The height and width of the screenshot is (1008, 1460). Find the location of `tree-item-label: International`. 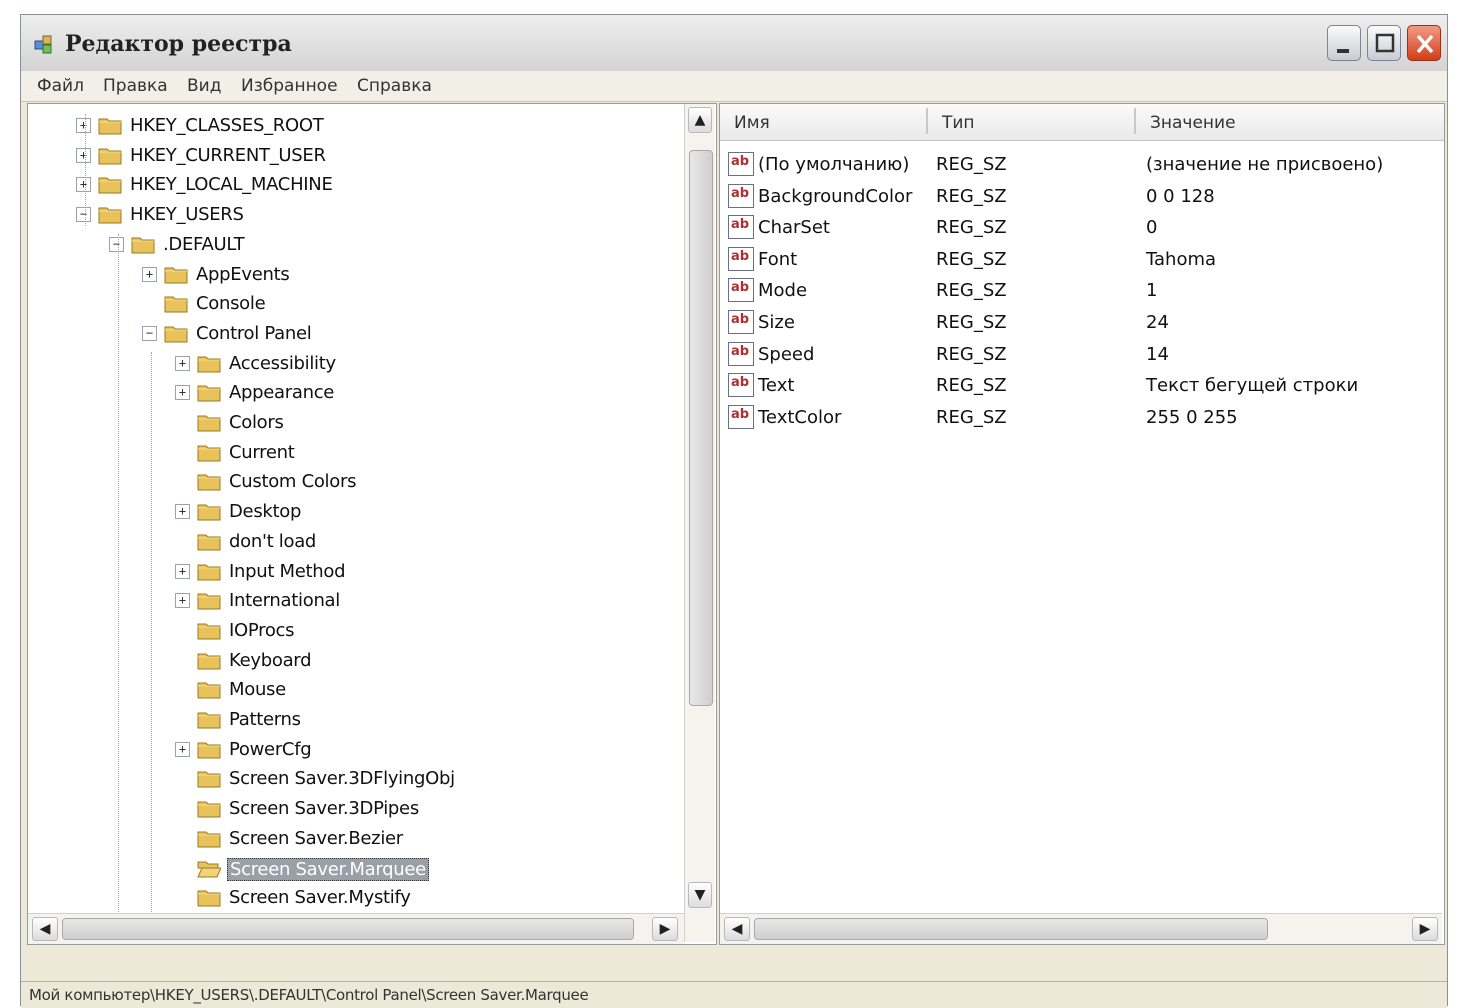

tree-item-label: International is located at coordinates (284, 600).